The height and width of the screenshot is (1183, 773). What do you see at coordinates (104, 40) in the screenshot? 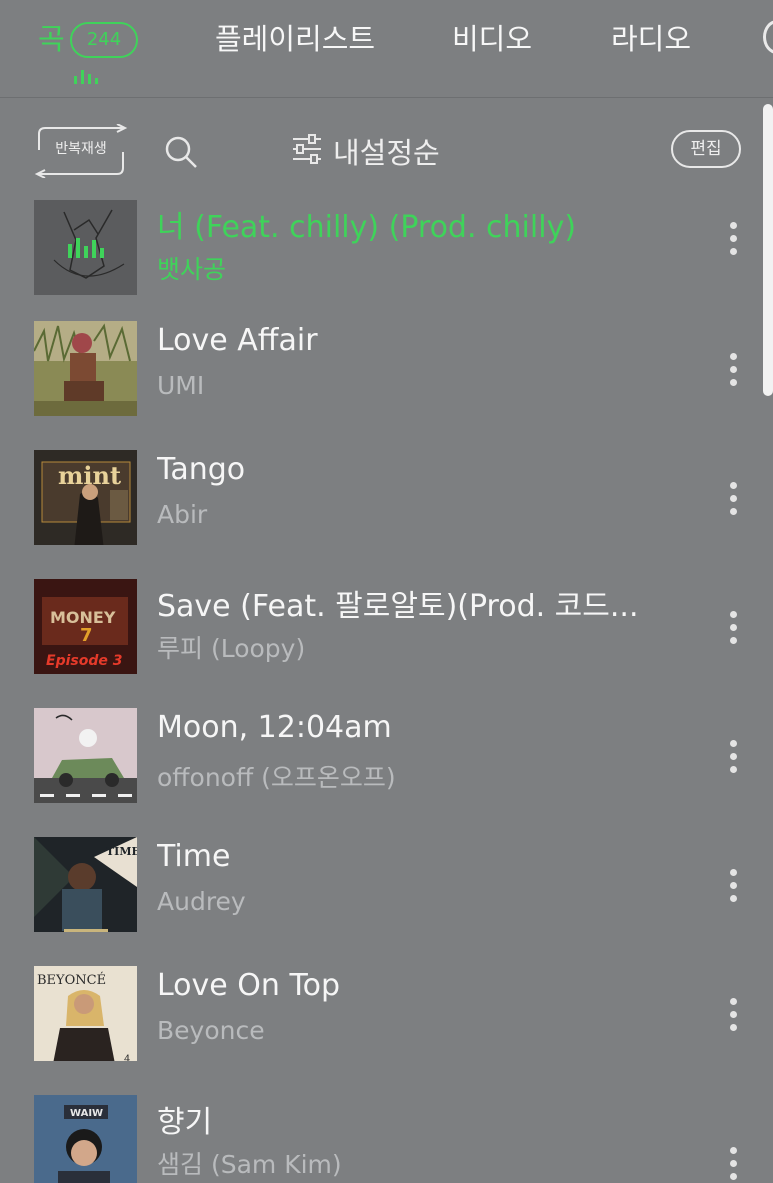
I see `songs-count-badge: 244` at bounding box center [104, 40].